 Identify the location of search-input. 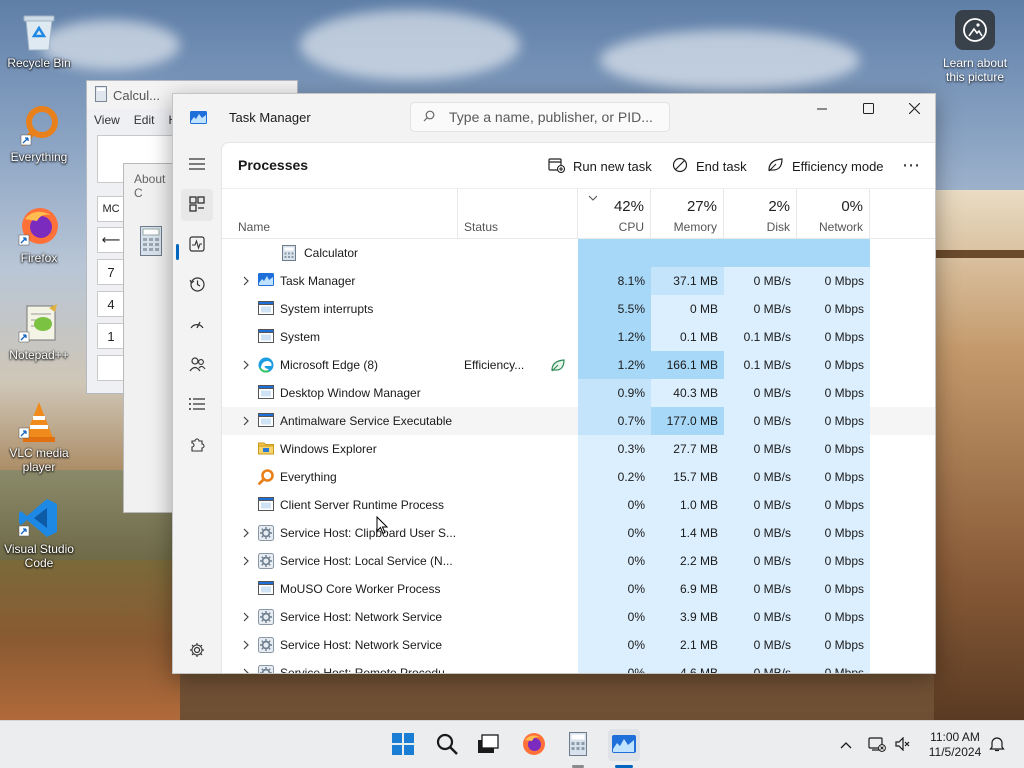
(554, 117).